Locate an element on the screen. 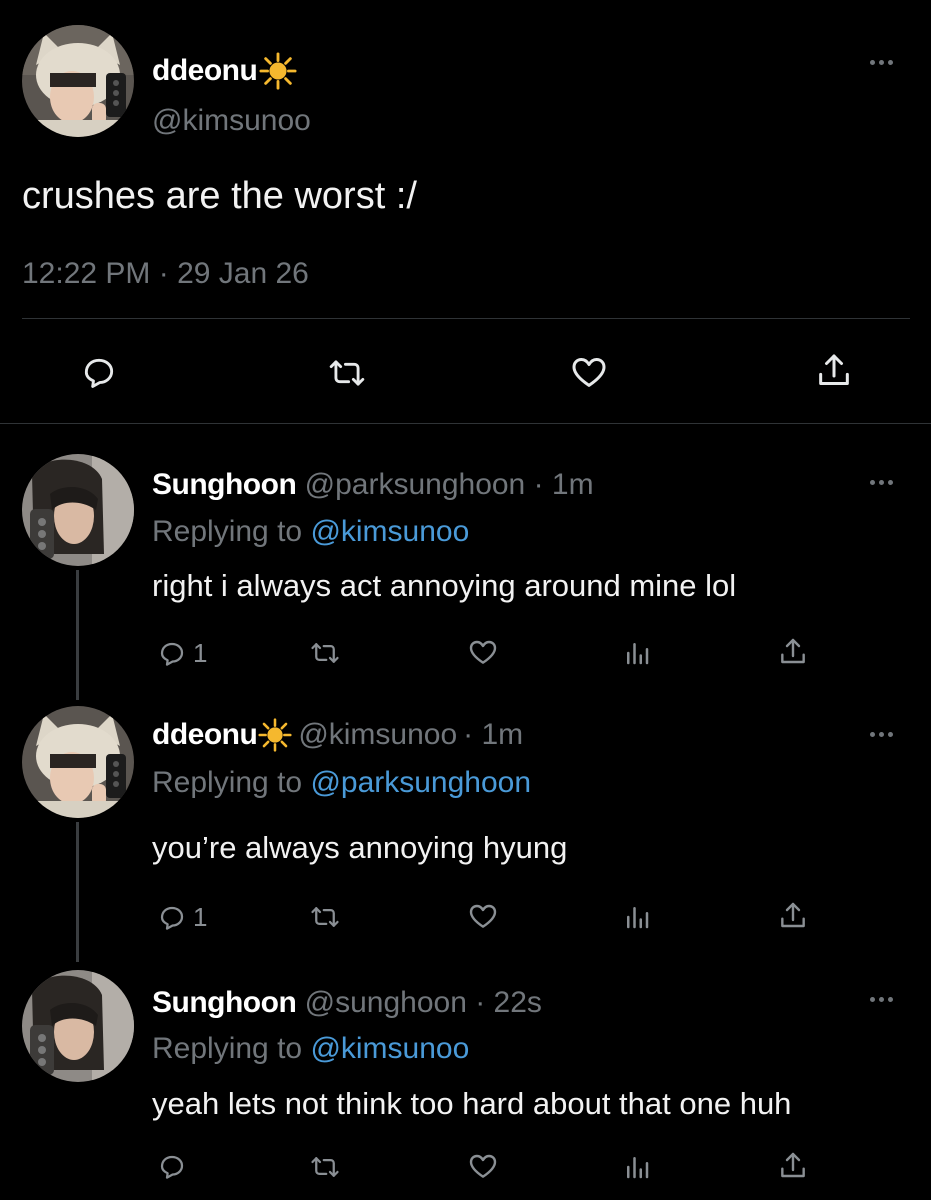 This screenshot has width=931, height=1200. tweet-text: crushes are the worst :/ is located at coordinates (219, 196).